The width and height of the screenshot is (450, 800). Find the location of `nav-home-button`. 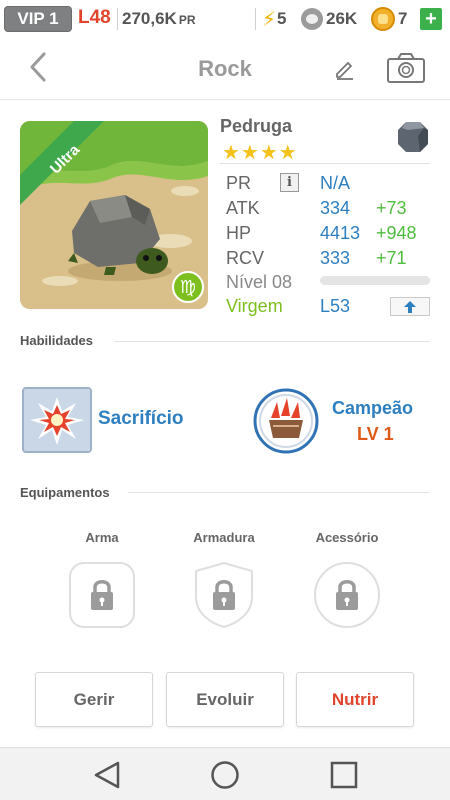

nav-home-button is located at coordinates (225, 775).